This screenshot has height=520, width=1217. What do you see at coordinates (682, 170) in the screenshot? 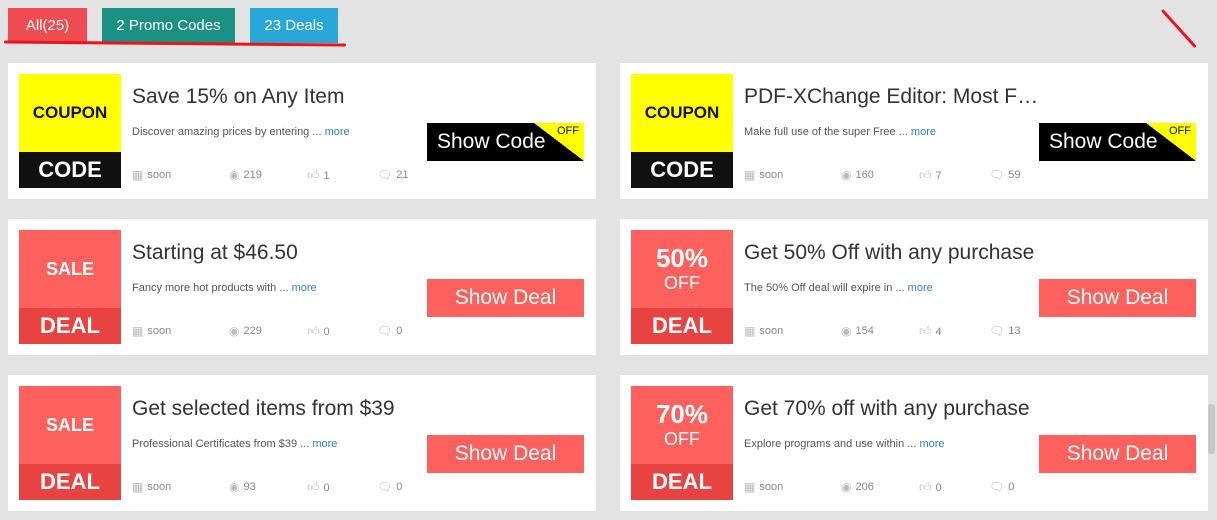
I see `badge-type: CODE` at bounding box center [682, 170].